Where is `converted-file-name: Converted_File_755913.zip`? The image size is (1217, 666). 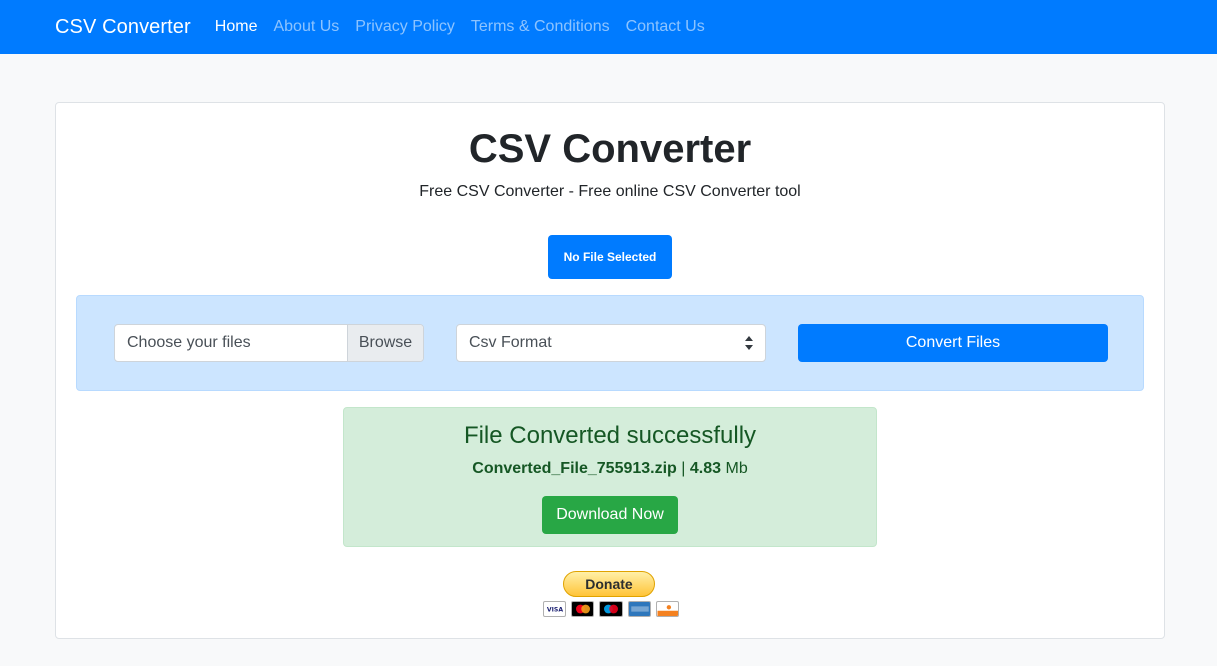
converted-file-name: Converted_File_755913.zip is located at coordinates (574, 468).